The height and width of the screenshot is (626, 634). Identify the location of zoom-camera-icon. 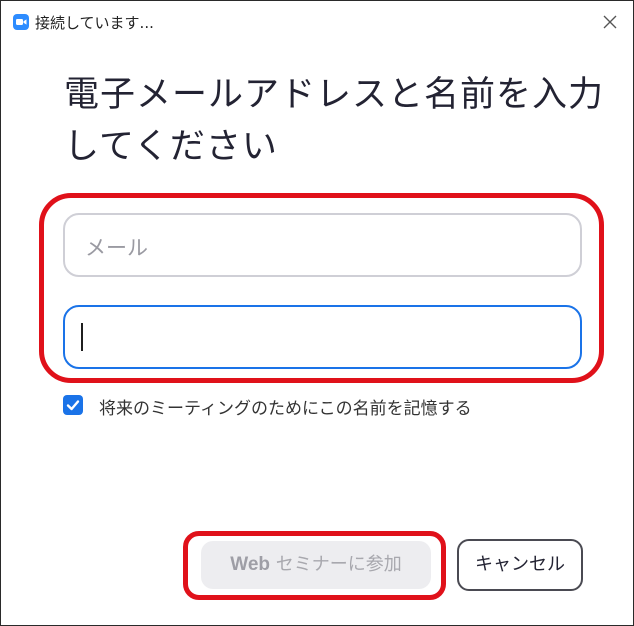
(21, 22).